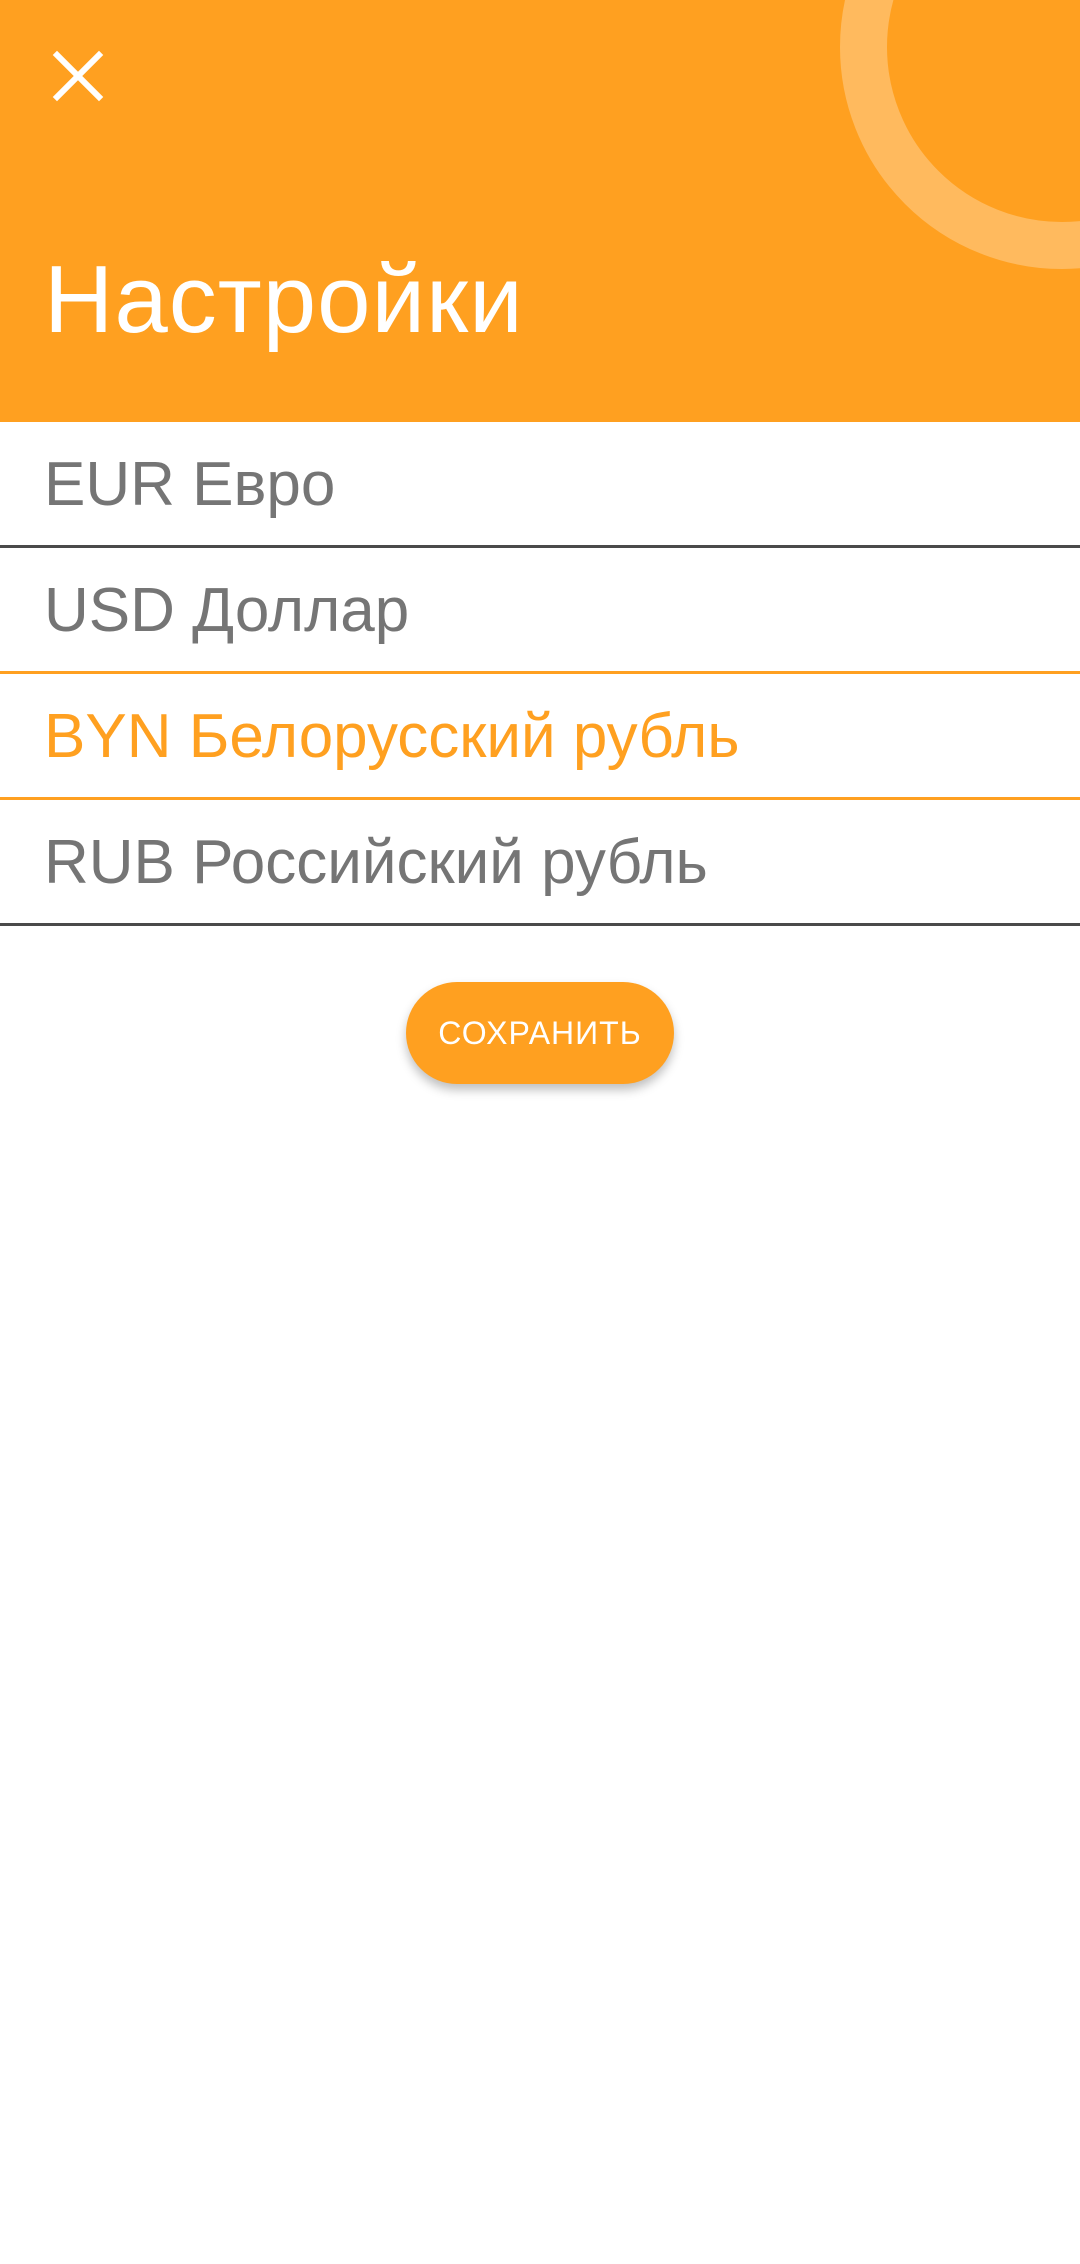  I want to click on currency-label: USD Доллар, so click(227, 610).